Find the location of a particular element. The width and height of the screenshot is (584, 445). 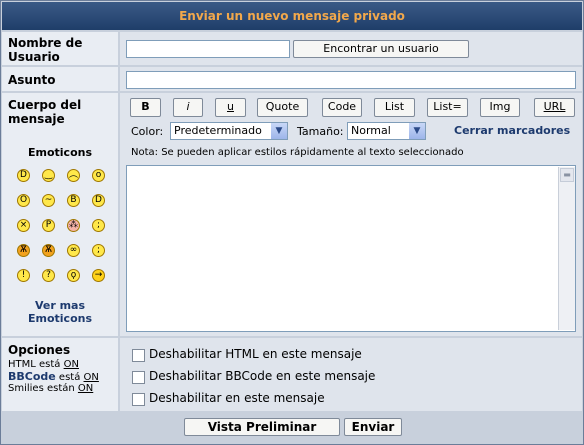

username-input is located at coordinates (208, 49).